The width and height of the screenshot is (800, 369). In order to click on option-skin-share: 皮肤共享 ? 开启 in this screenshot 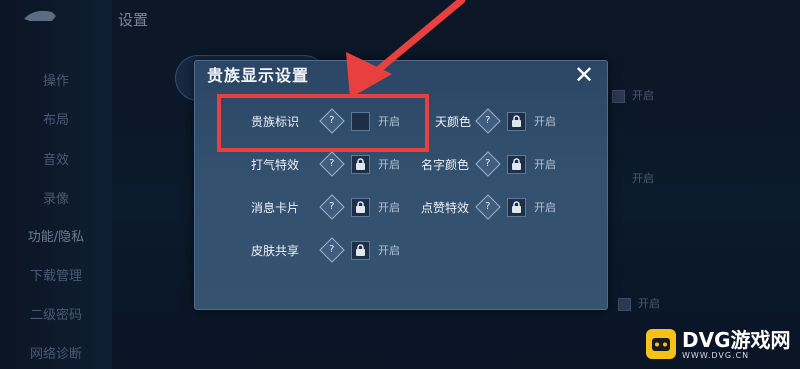, I will do `click(325, 250)`.